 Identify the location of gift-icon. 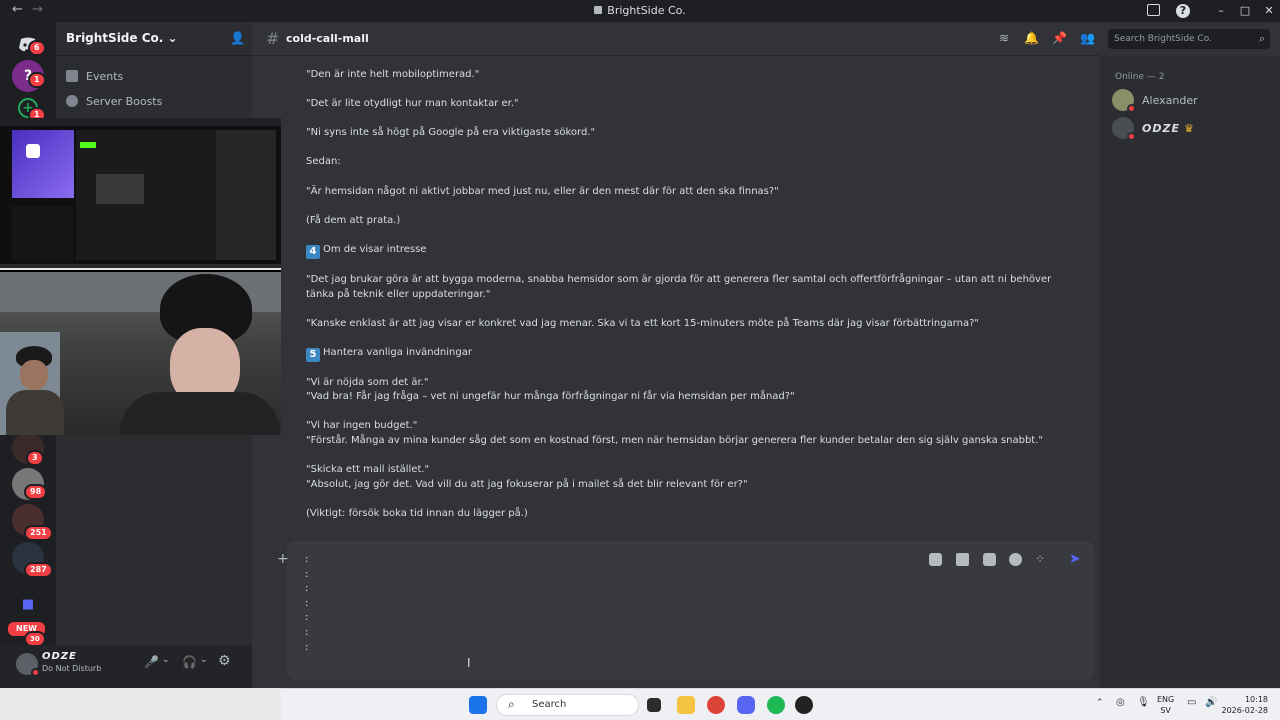
(935, 559).